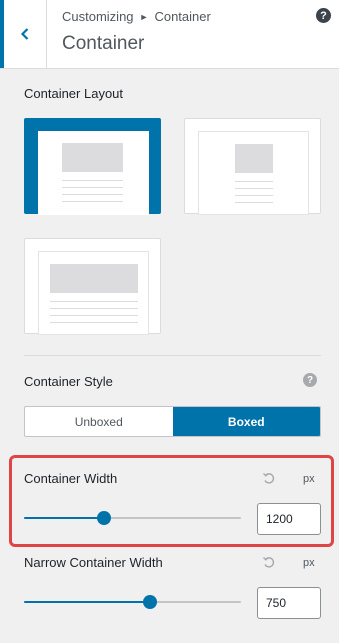 The height and width of the screenshot is (643, 339). I want to click on section-divider, so click(172, 355).